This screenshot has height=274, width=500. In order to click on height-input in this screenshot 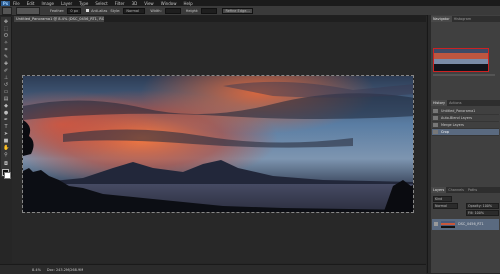, I will do `click(209, 10)`.